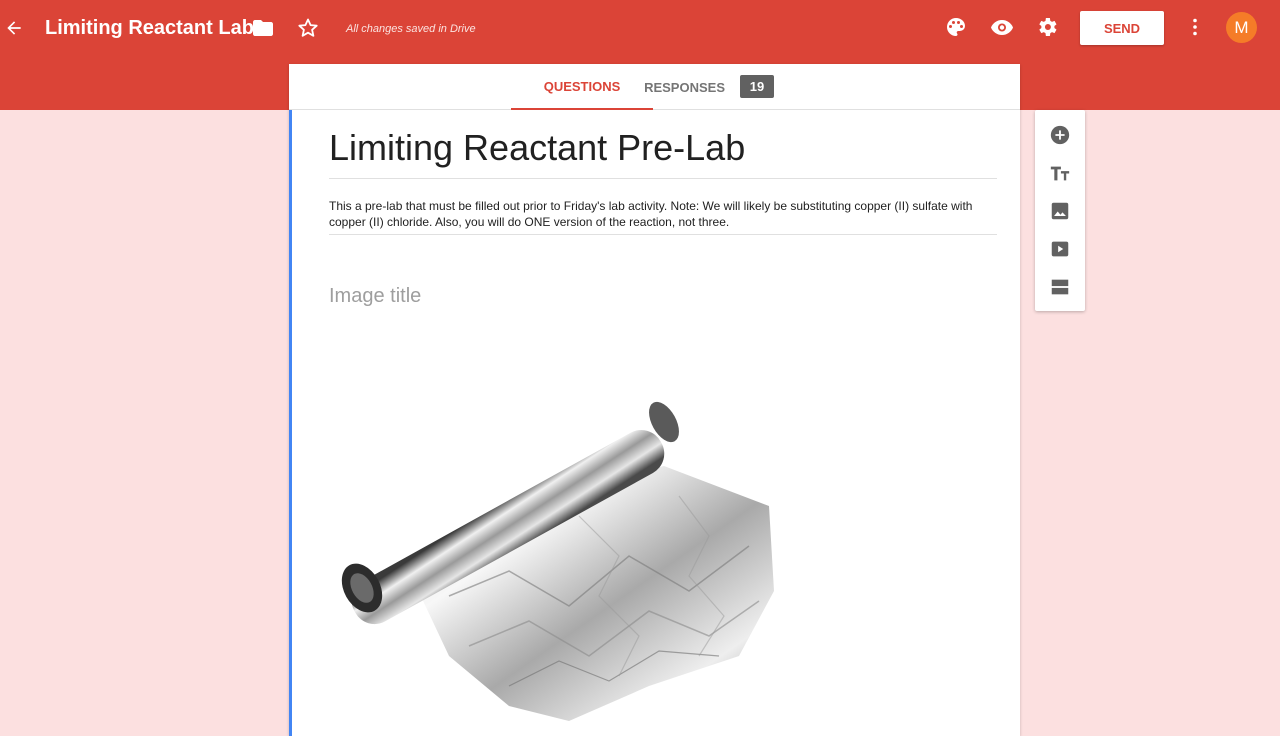 The image size is (1280, 736). What do you see at coordinates (375, 296) in the screenshot?
I see `image-title-input: Image title` at bounding box center [375, 296].